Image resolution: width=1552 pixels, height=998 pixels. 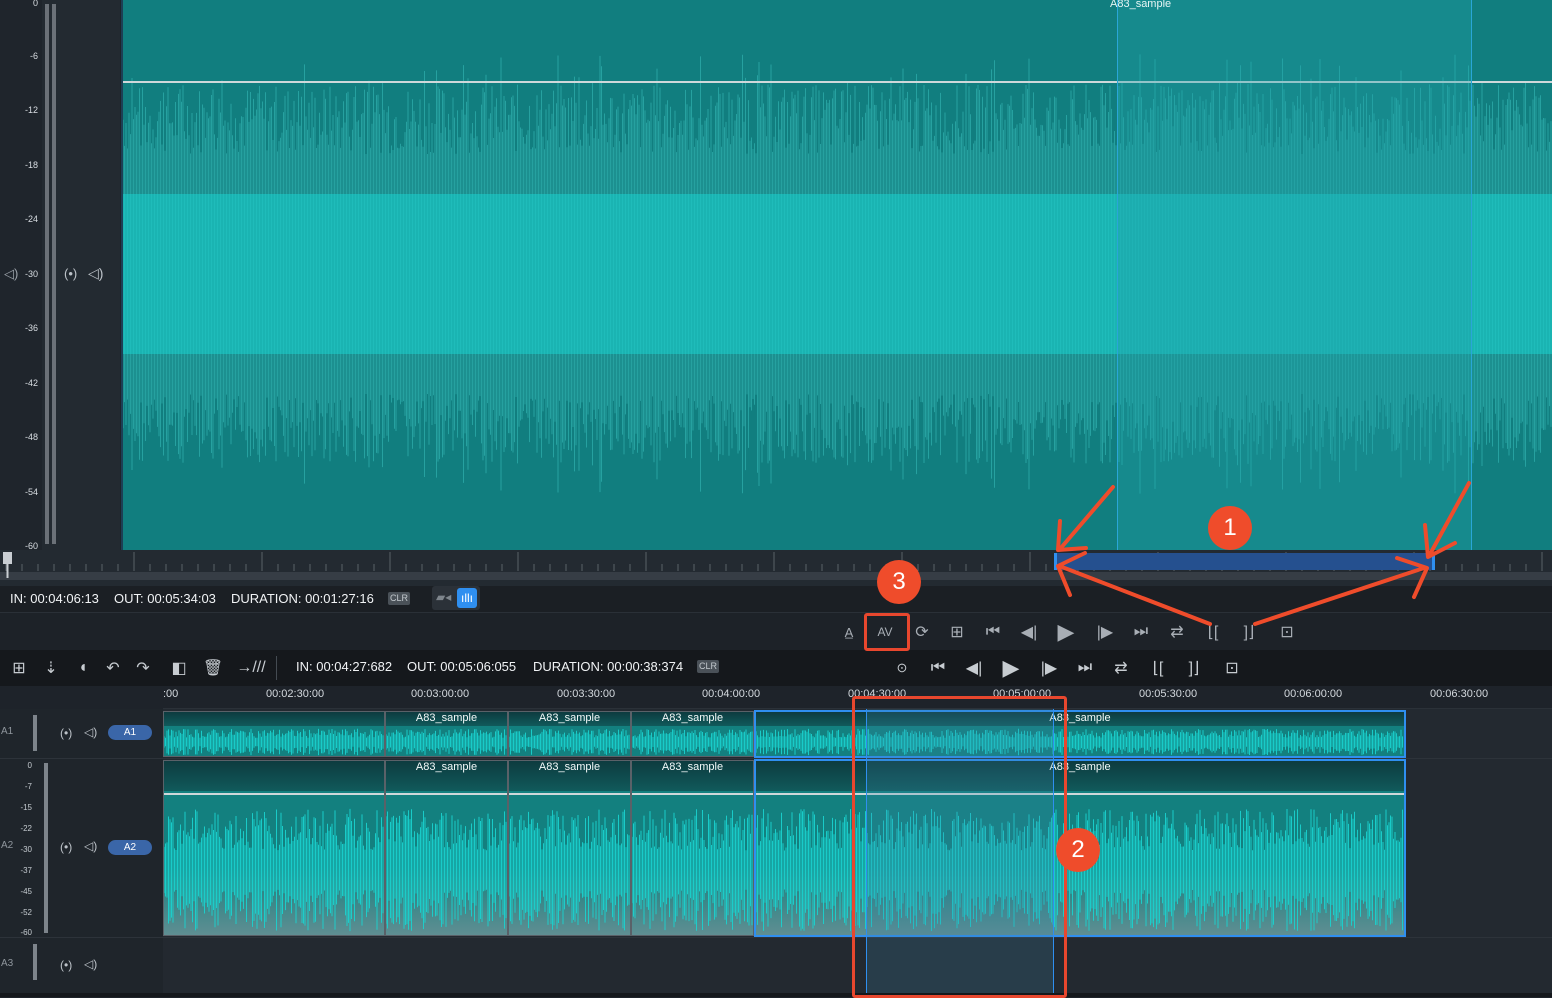 What do you see at coordinates (1263, 553) in the screenshot?
I see `annotation-arrows` at bounding box center [1263, 553].